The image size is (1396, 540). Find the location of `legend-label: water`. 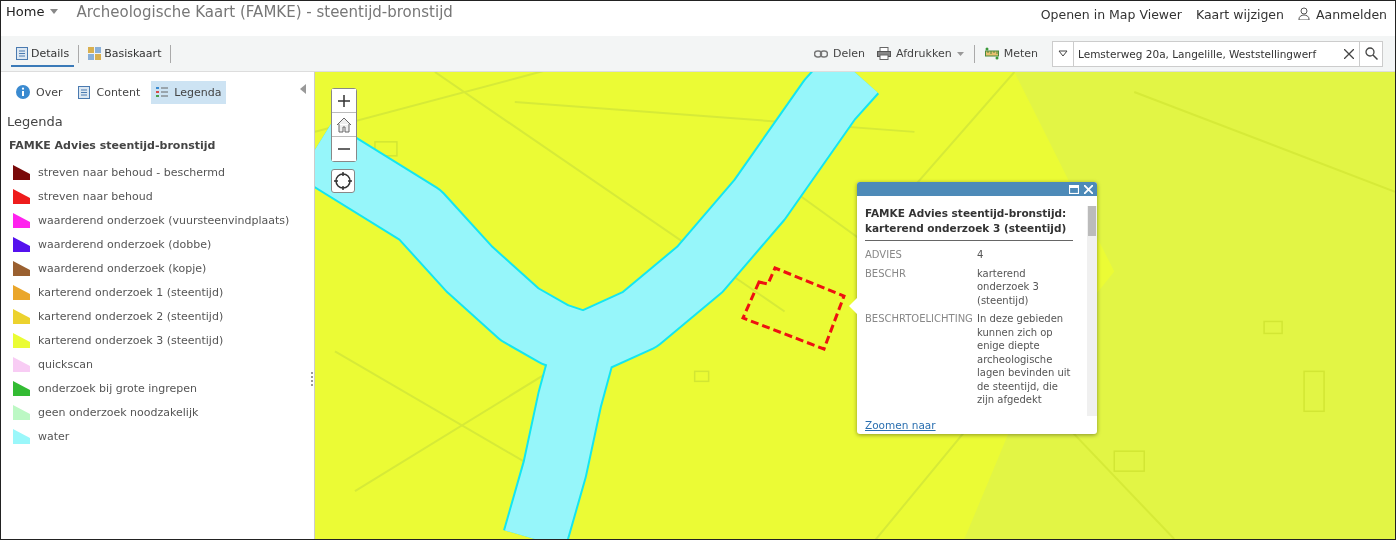

legend-label: water is located at coordinates (54, 436).